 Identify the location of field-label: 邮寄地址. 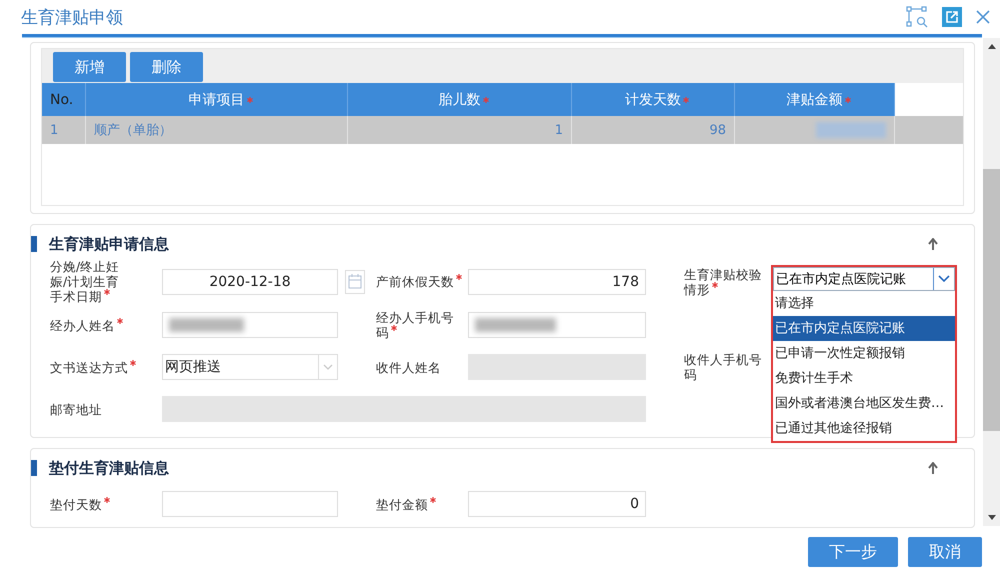
(76, 409).